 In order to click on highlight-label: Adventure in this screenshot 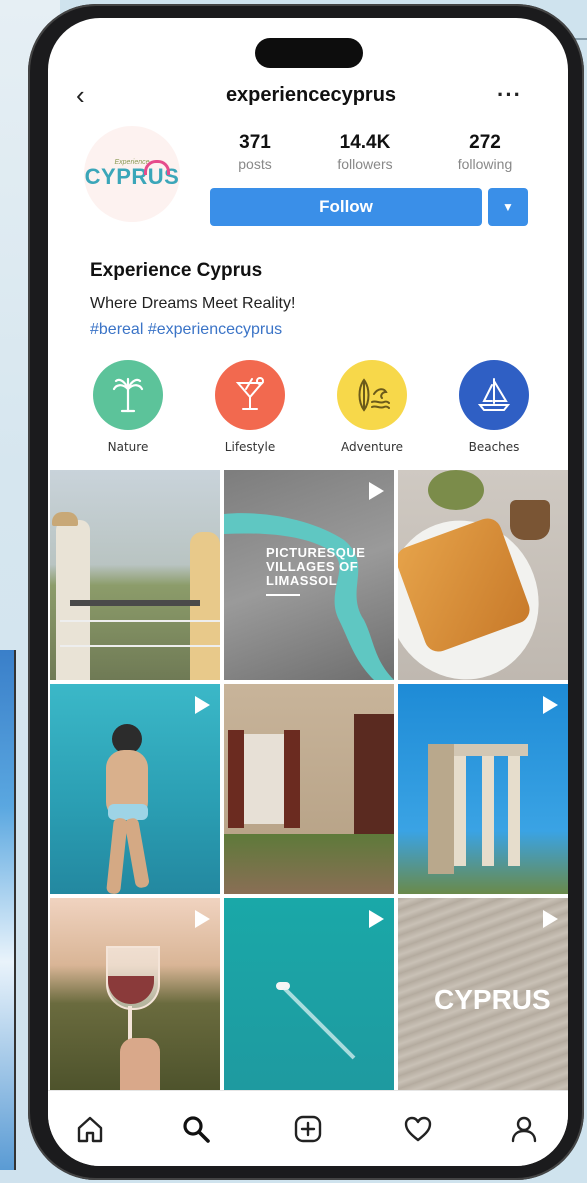, I will do `click(372, 447)`.